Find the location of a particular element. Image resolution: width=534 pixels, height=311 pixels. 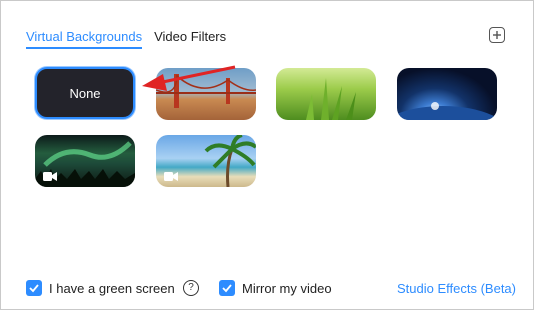

green-screen-checkbox is located at coordinates (34, 288).